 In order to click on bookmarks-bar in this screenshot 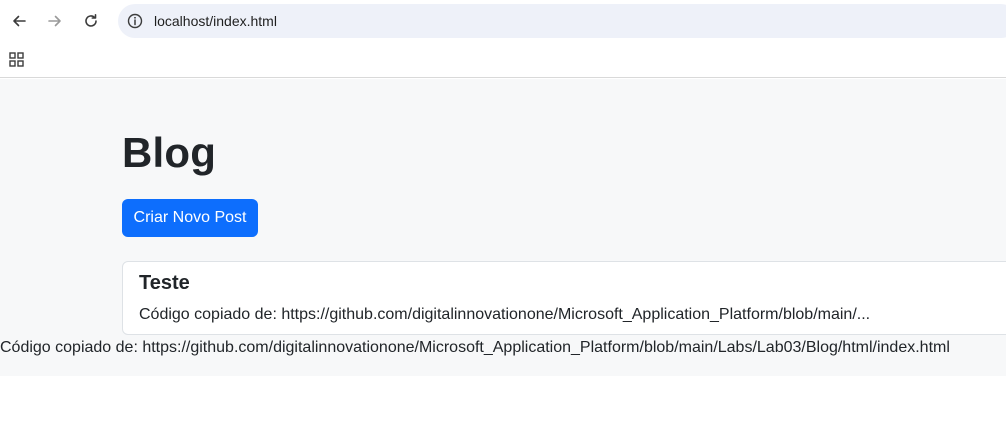, I will do `click(503, 60)`.